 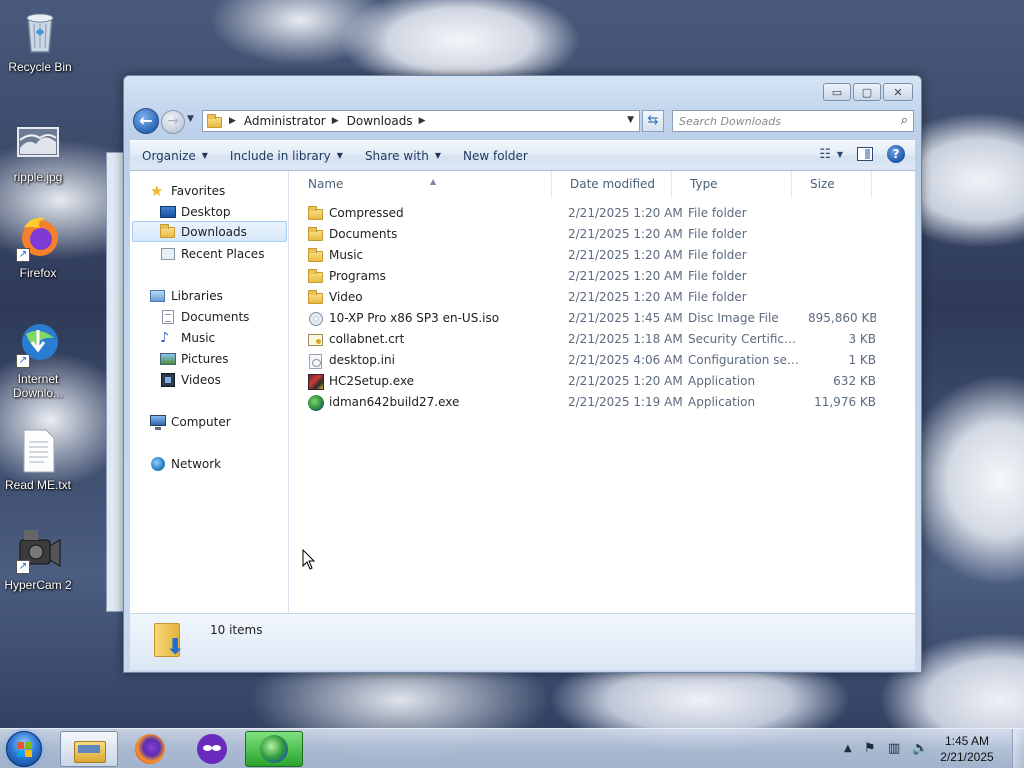 What do you see at coordinates (414, 318) in the screenshot?
I see `file-name: 10-XP Pro x86 SP3 en-US.iso` at bounding box center [414, 318].